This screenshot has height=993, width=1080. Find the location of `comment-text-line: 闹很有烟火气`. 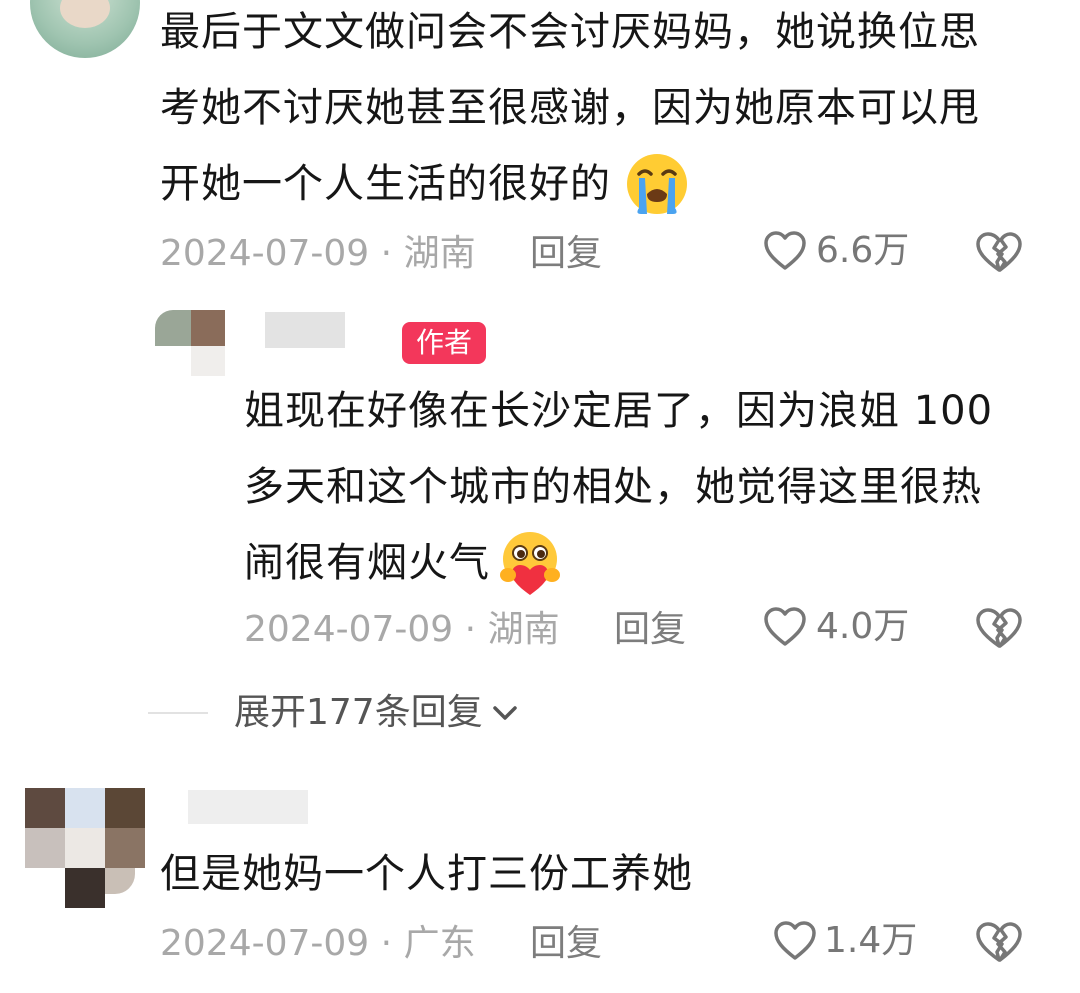

comment-text-line: 闹很有烟火气 is located at coordinates (649, 563).